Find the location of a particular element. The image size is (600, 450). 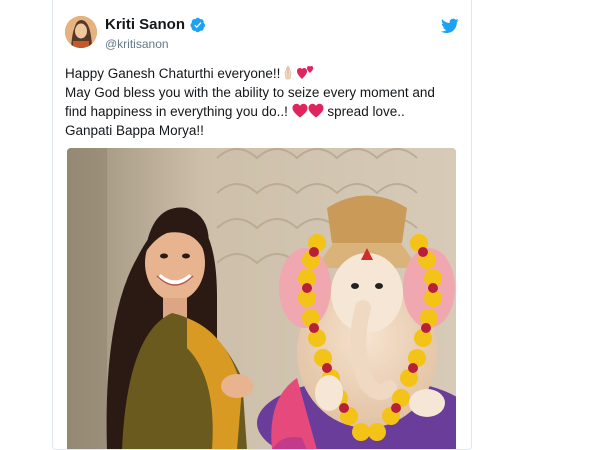

tweet-line: Ganpati Bappa Morya!! is located at coordinates (134, 130).